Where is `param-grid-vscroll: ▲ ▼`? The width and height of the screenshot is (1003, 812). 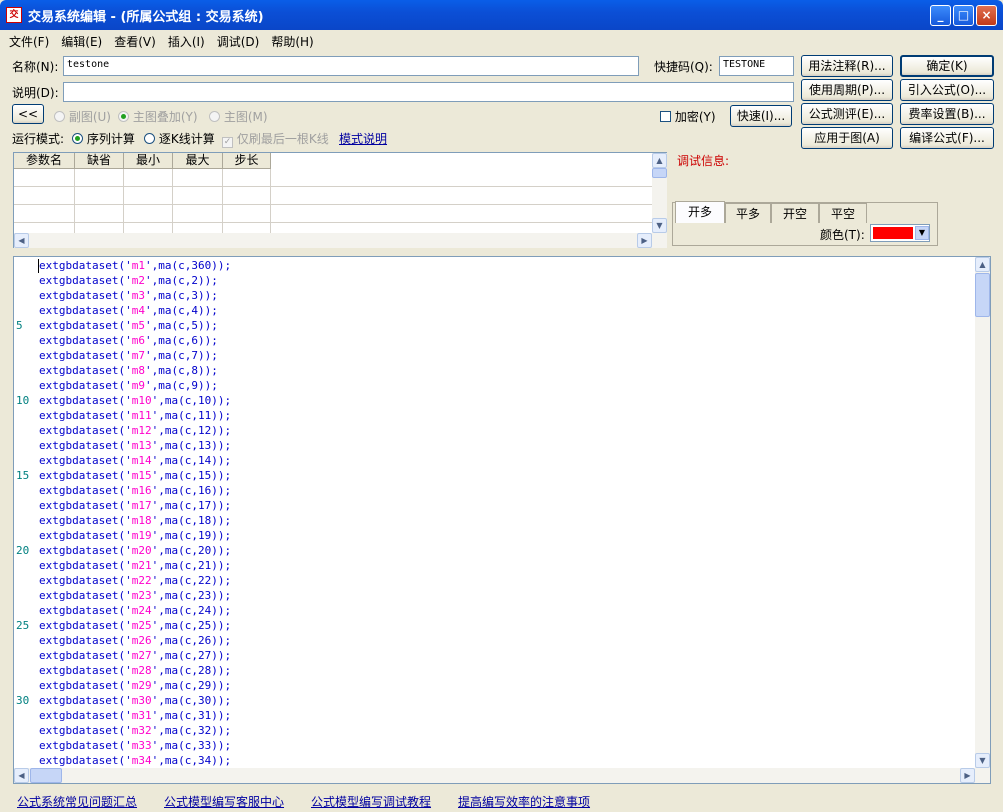
param-grid-vscroll: ▲ ▼ is located at coordinates (659, 193).